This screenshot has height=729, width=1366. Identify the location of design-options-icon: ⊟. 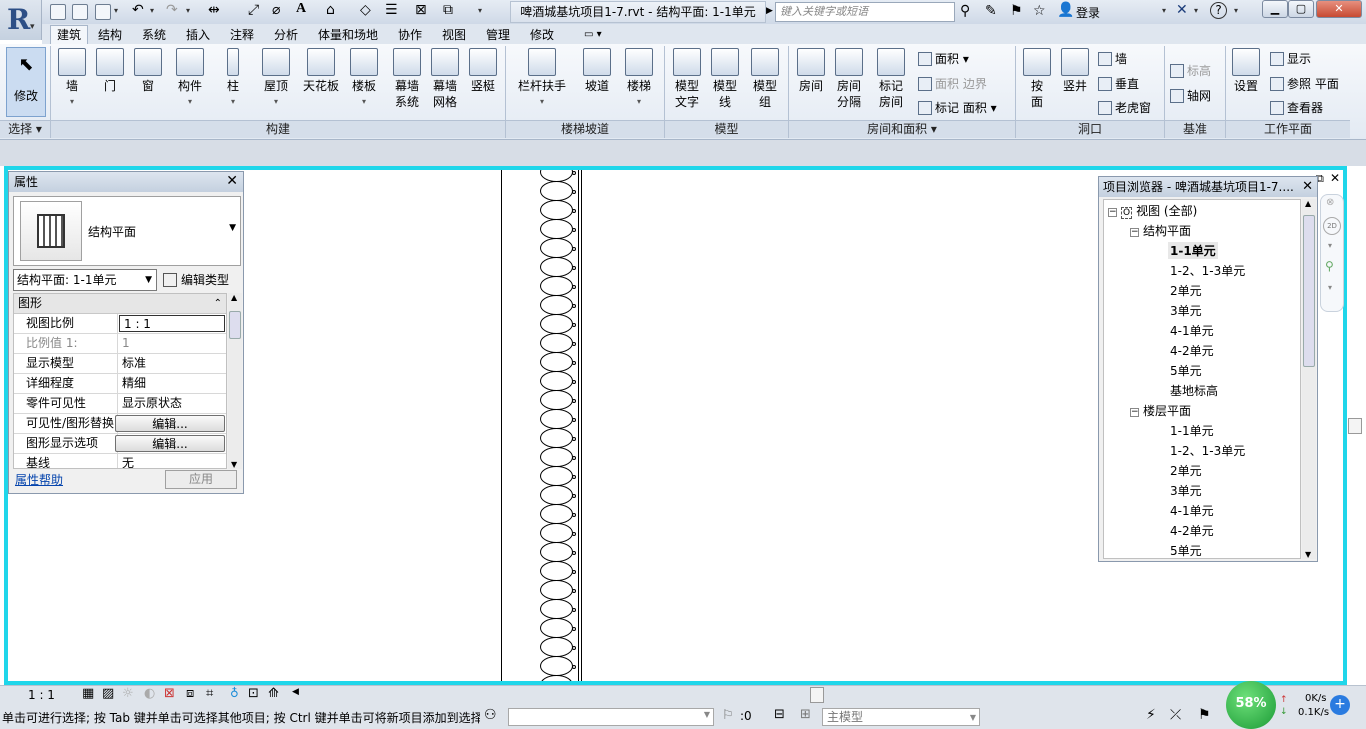
(779, 714).